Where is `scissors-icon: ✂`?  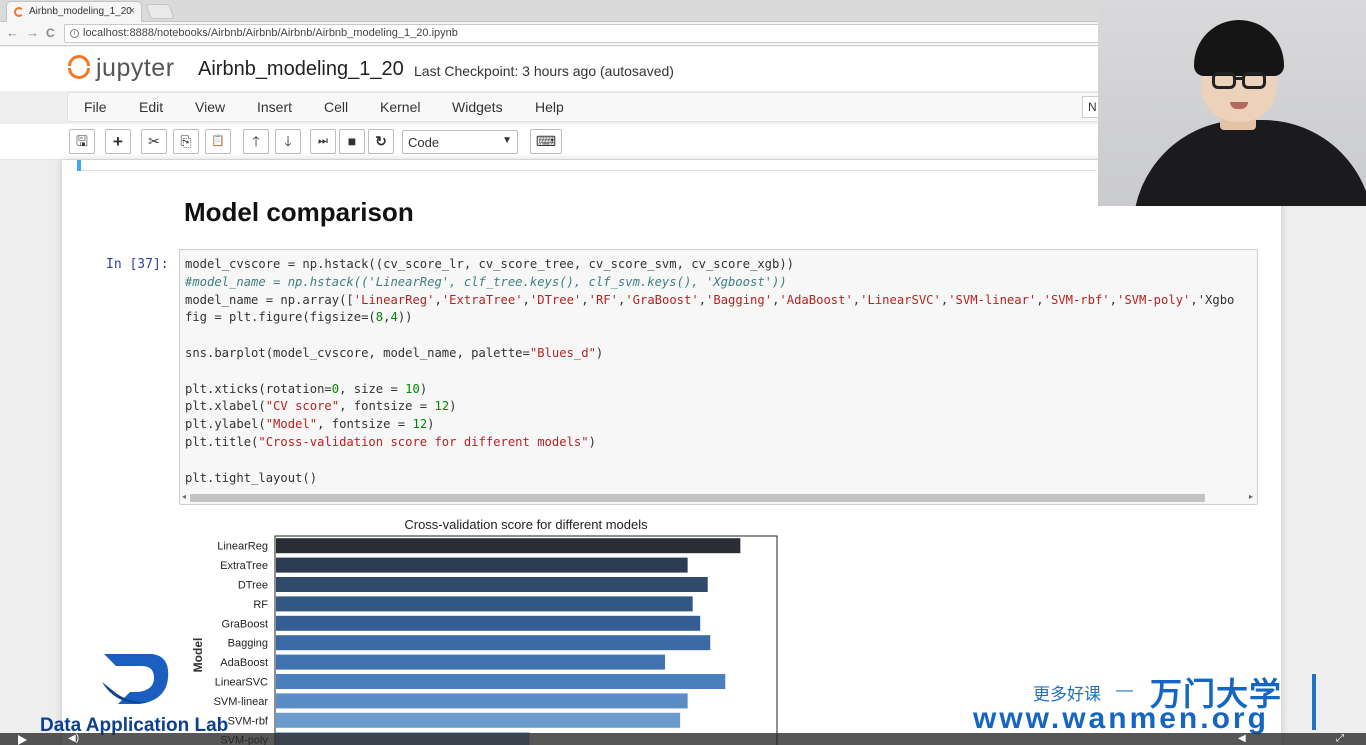 scissors-icon: ✂ is located at coordinates (154, 141).